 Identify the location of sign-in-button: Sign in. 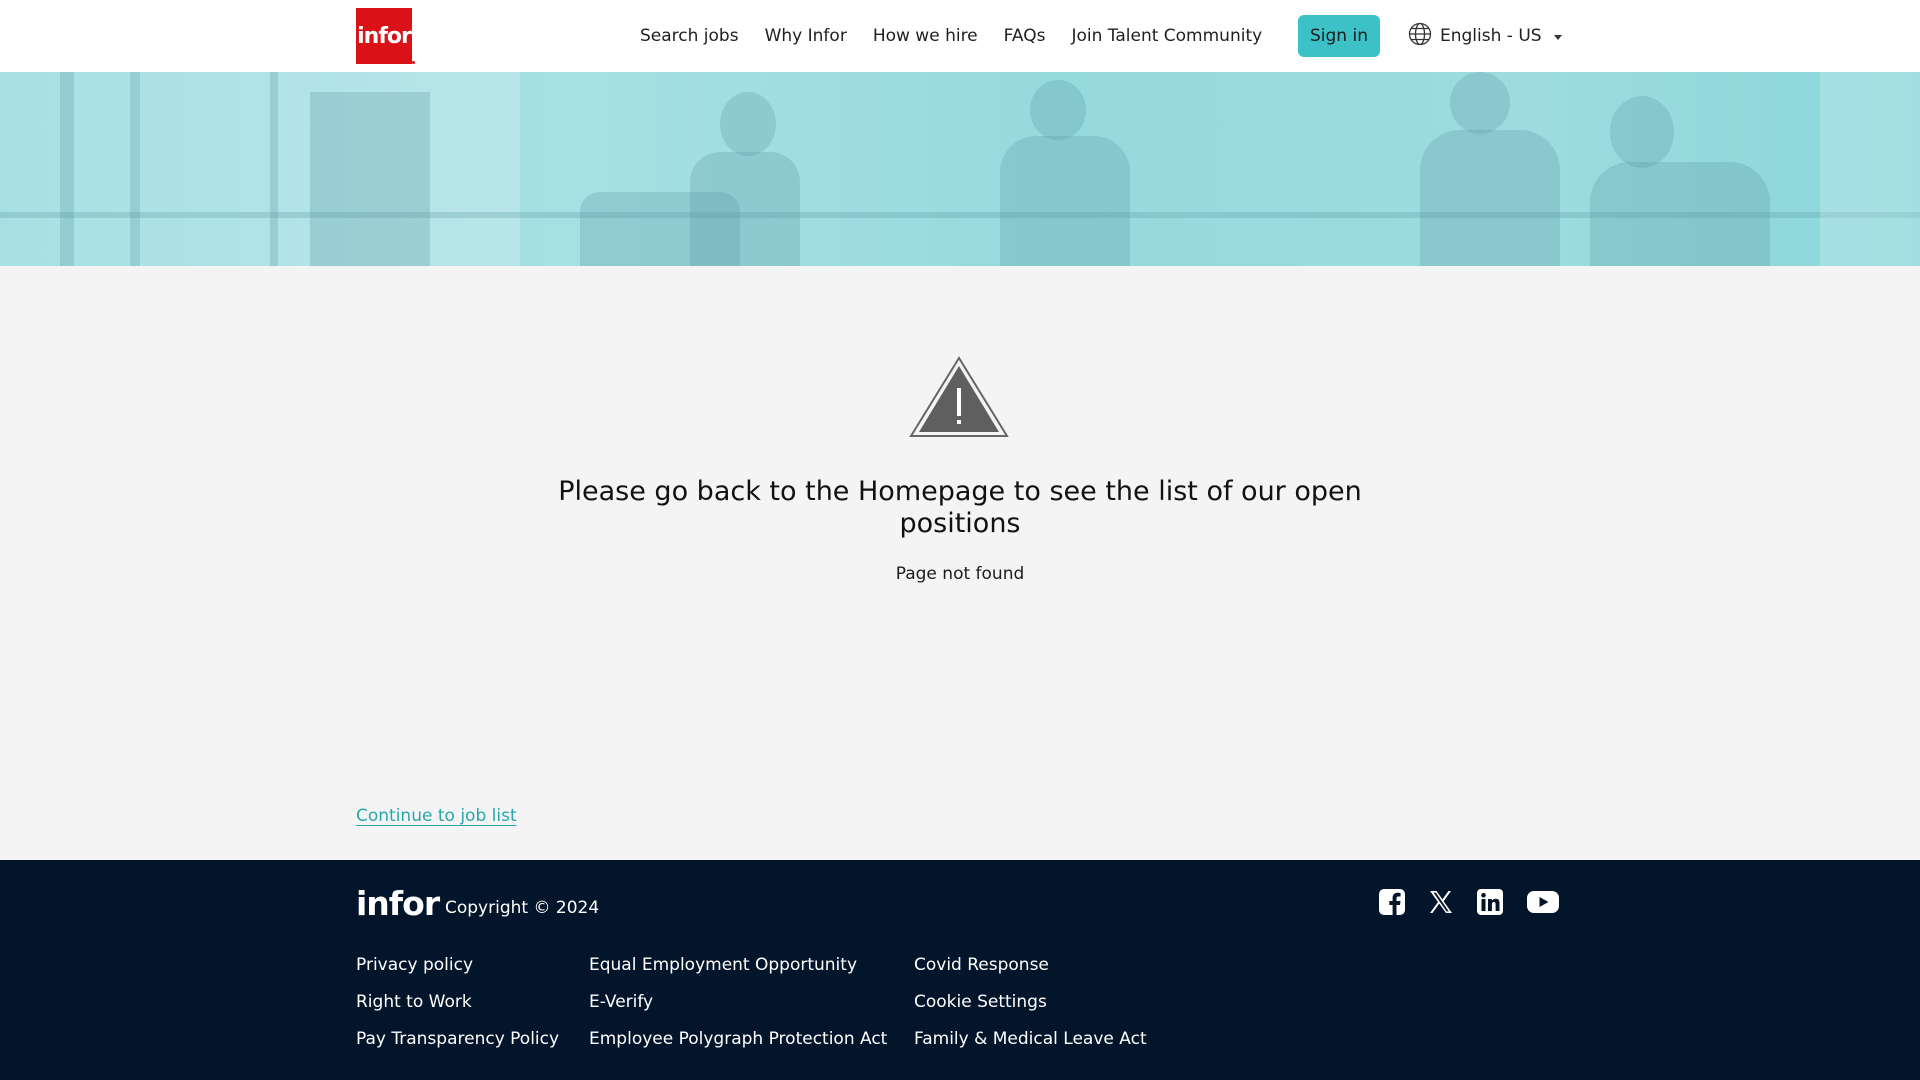
(1339, 36).